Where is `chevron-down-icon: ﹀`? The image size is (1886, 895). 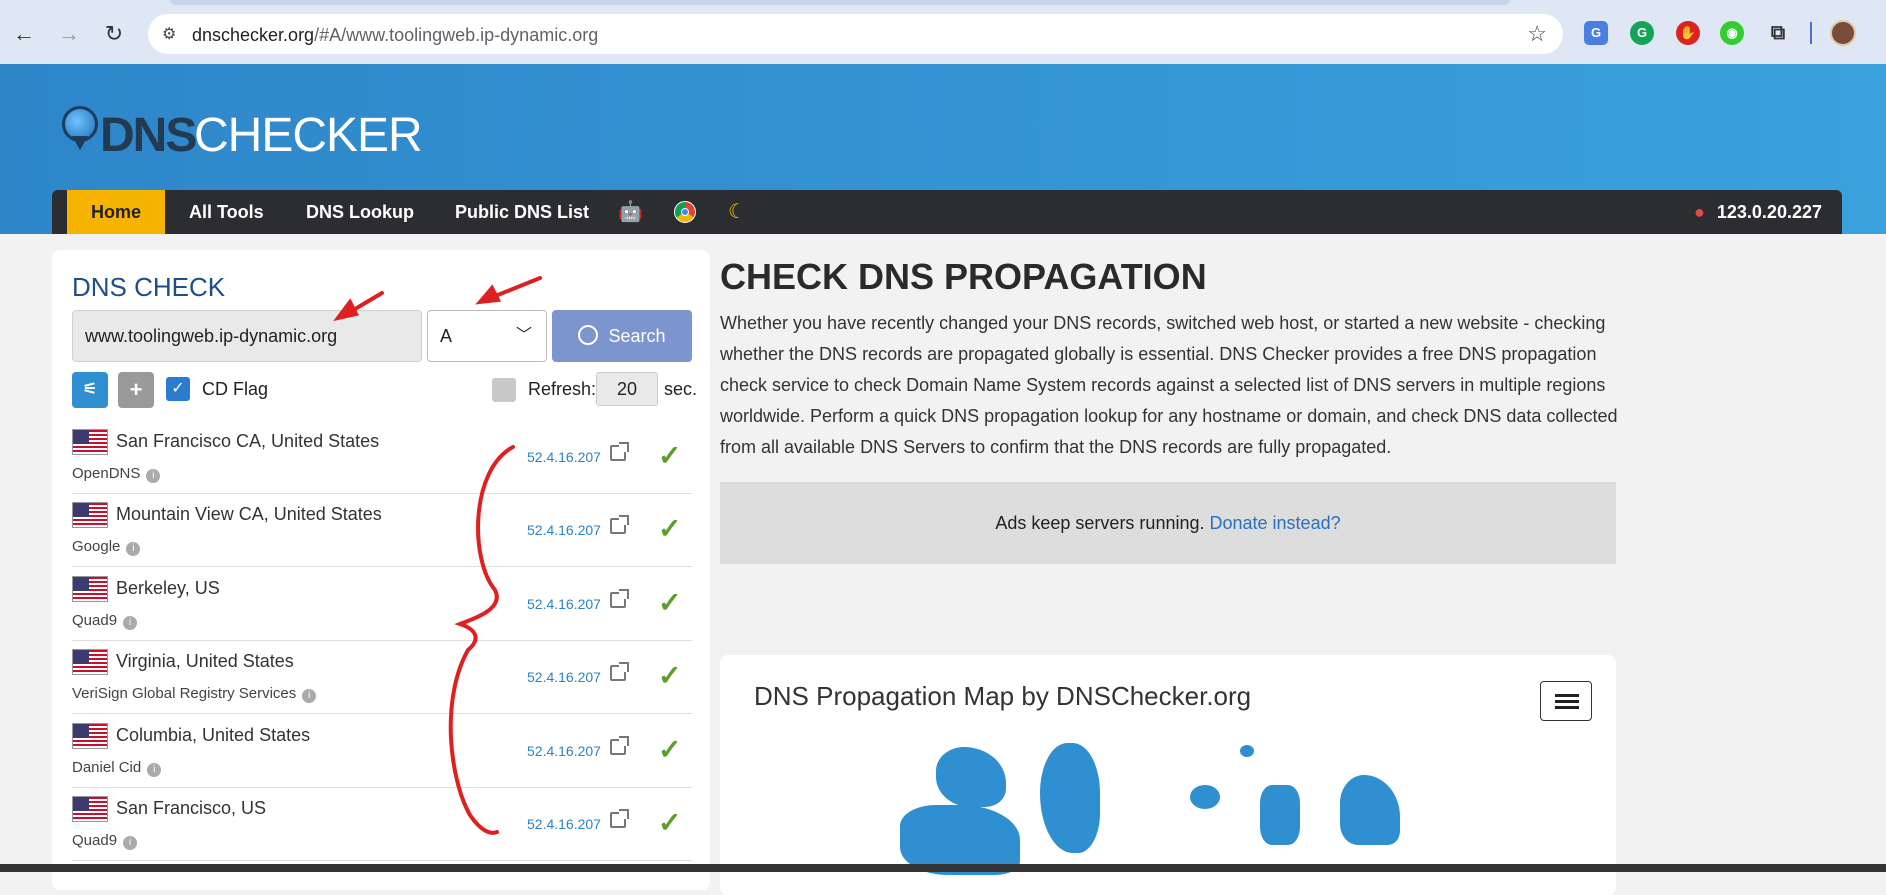
chevron-down-icon: ﹀ is located at coordinates (523, 335).